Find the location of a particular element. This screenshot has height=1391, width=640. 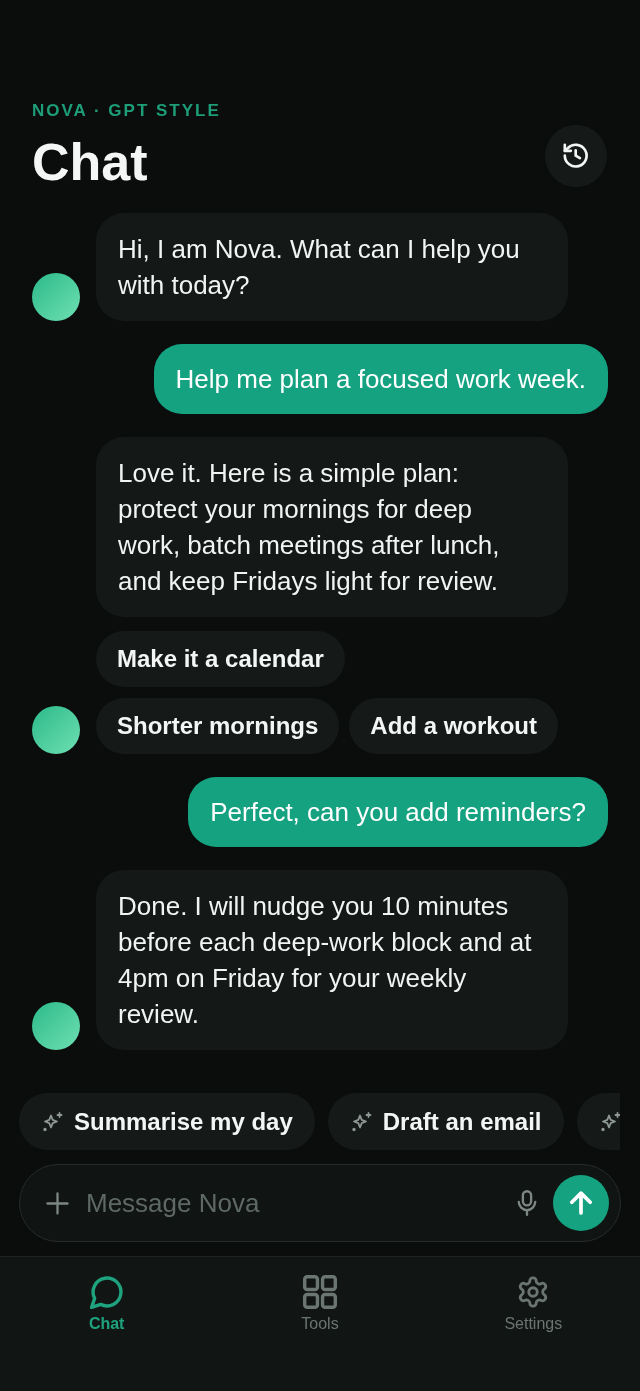

suggestion-button: Draft an email is located at coordinates (445, 1121).